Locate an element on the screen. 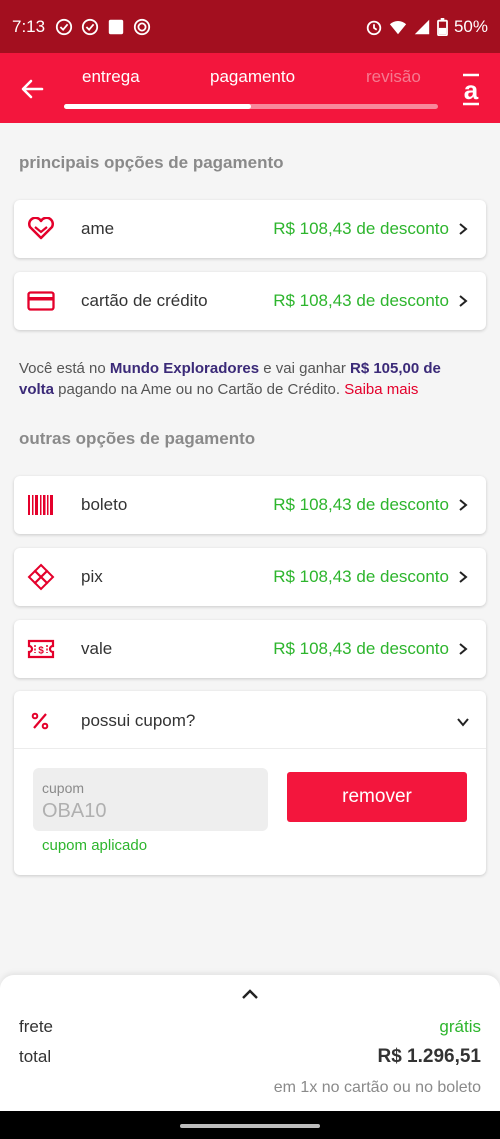  info-text-2: e vai ganhar is located at coordinates (304, 368).